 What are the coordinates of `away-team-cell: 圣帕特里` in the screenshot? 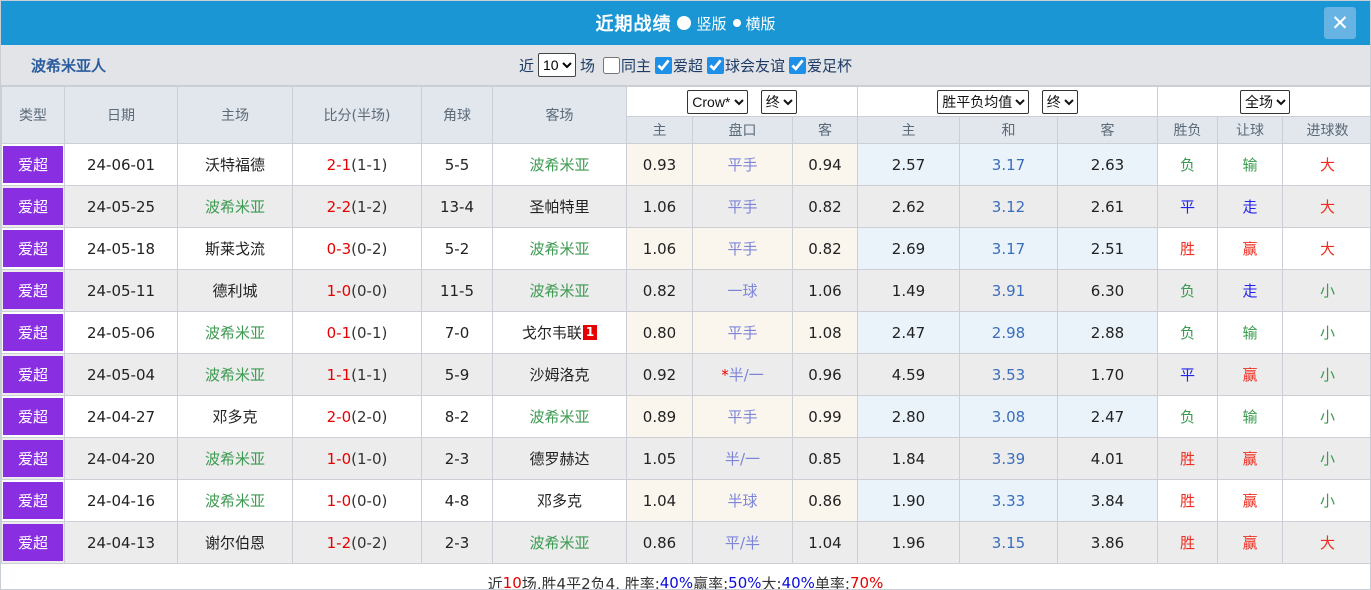 It's located at (559, 206).